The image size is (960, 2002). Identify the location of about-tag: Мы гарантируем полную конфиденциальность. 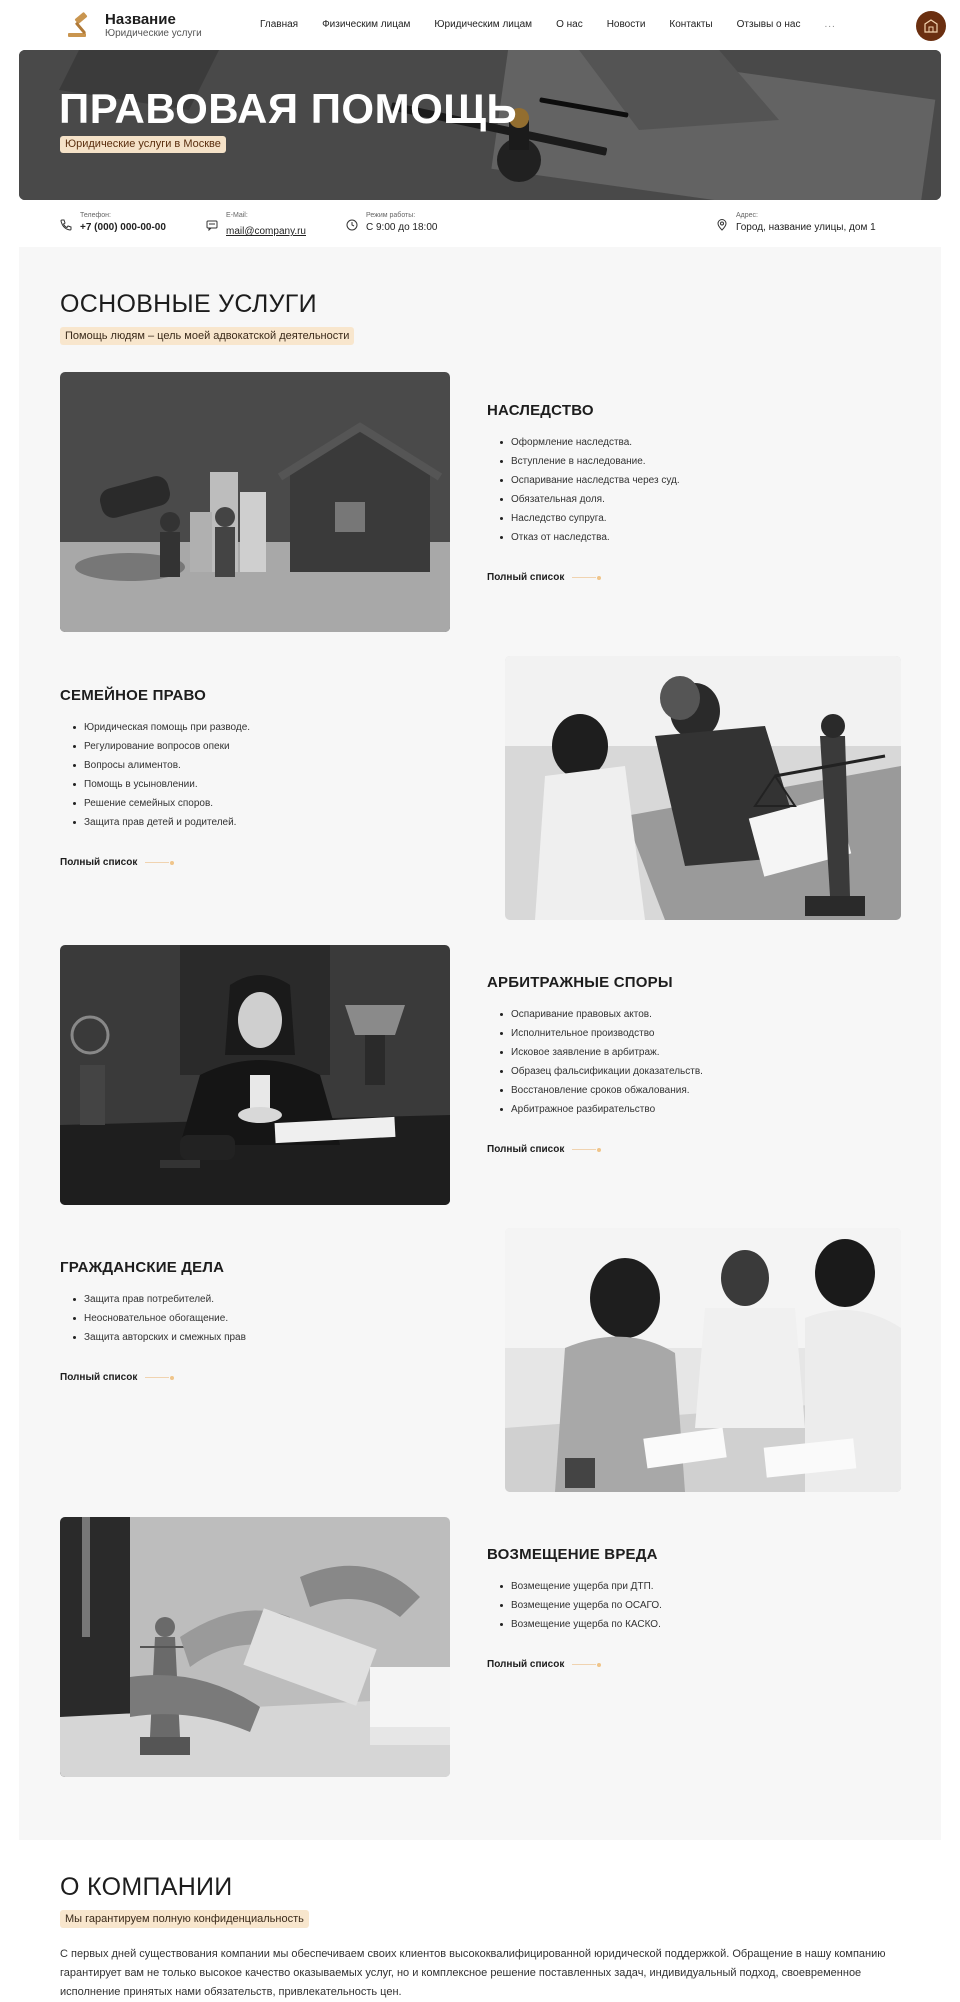
(184, 1919).